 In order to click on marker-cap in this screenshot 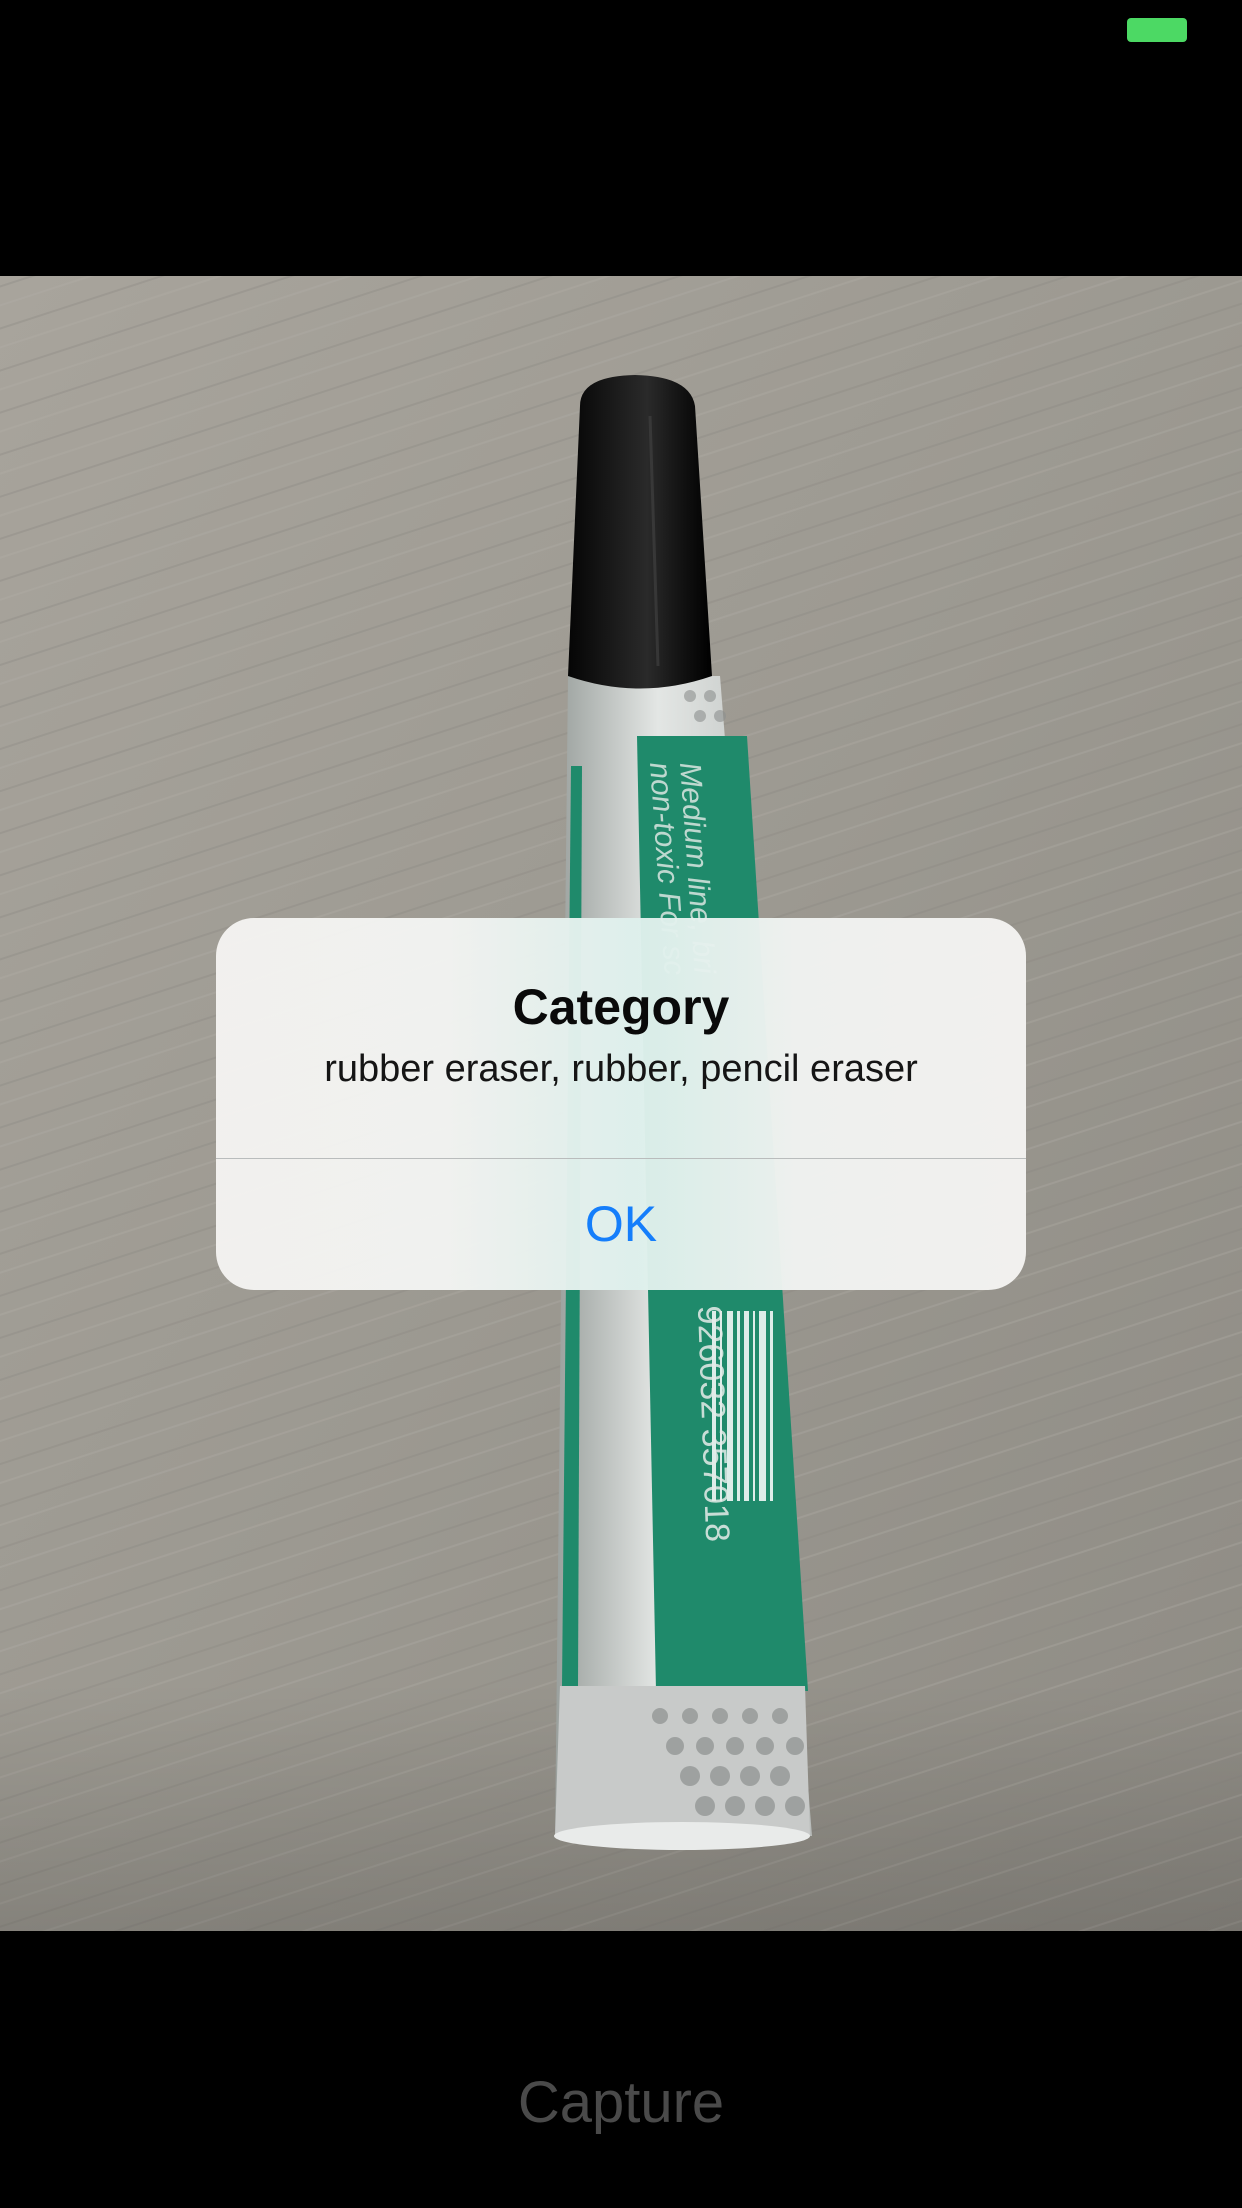, I will do `click(640, 532)`.